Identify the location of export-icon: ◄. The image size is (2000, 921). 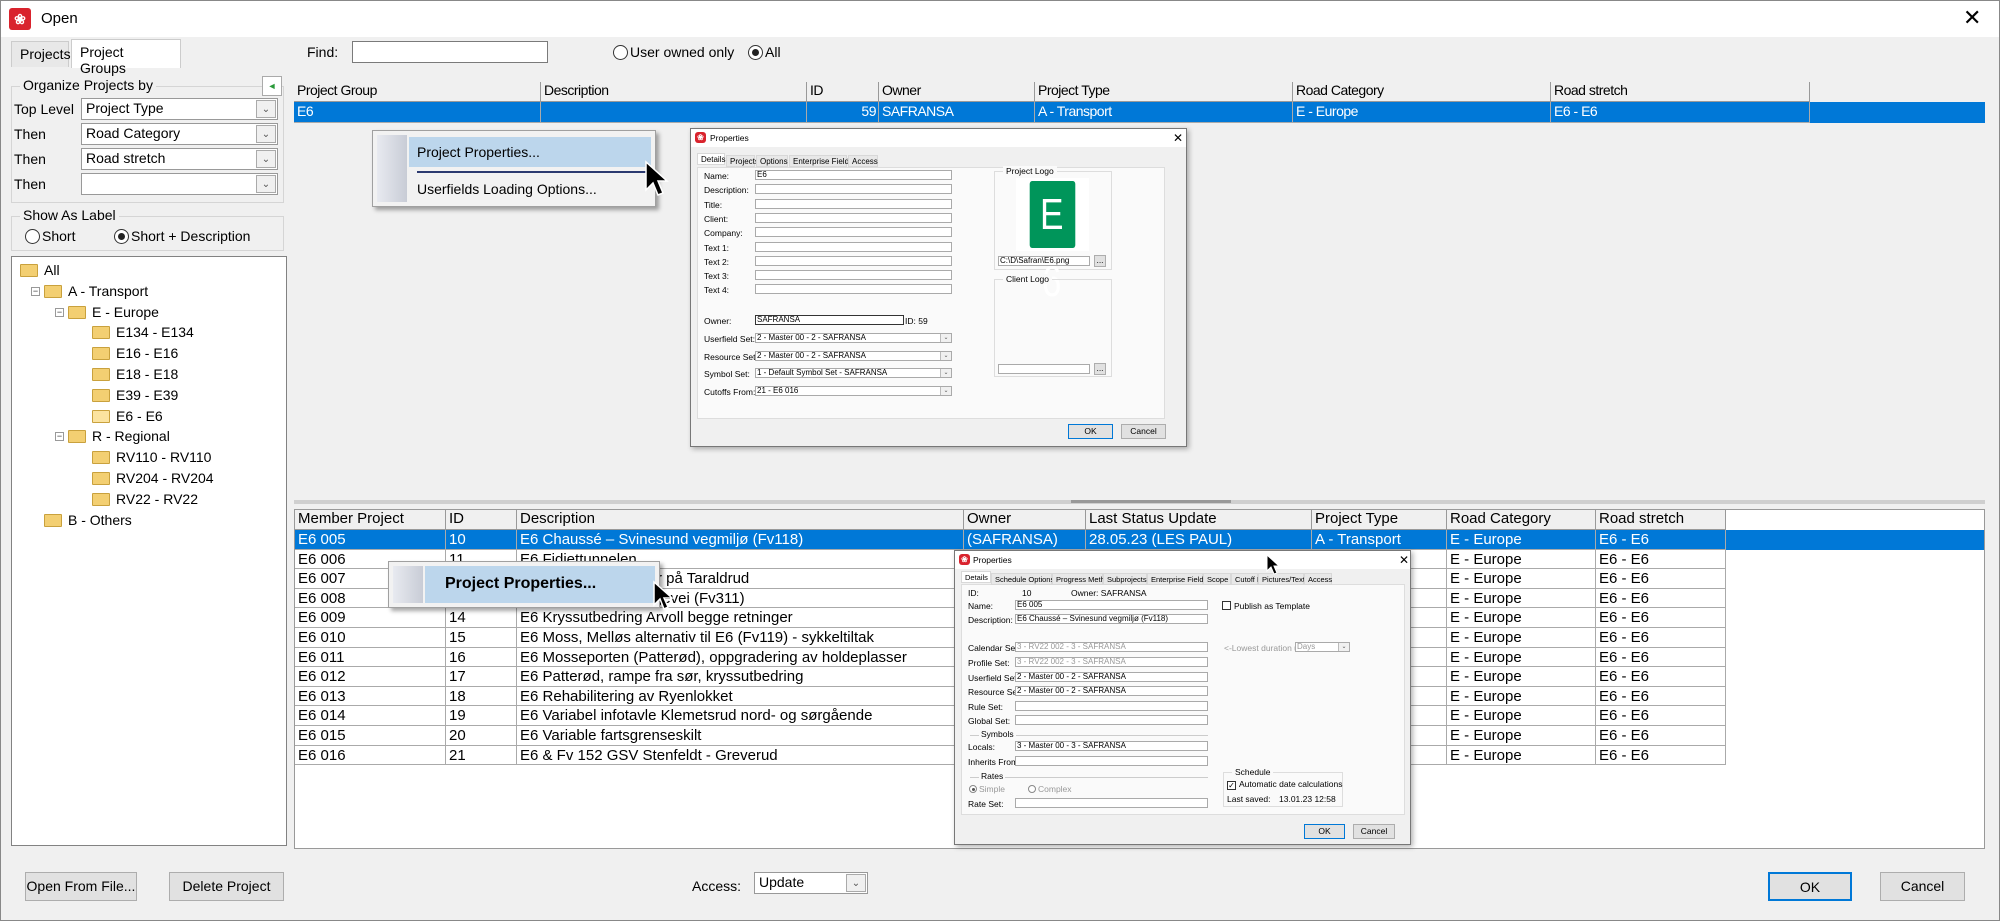
(272, 86).